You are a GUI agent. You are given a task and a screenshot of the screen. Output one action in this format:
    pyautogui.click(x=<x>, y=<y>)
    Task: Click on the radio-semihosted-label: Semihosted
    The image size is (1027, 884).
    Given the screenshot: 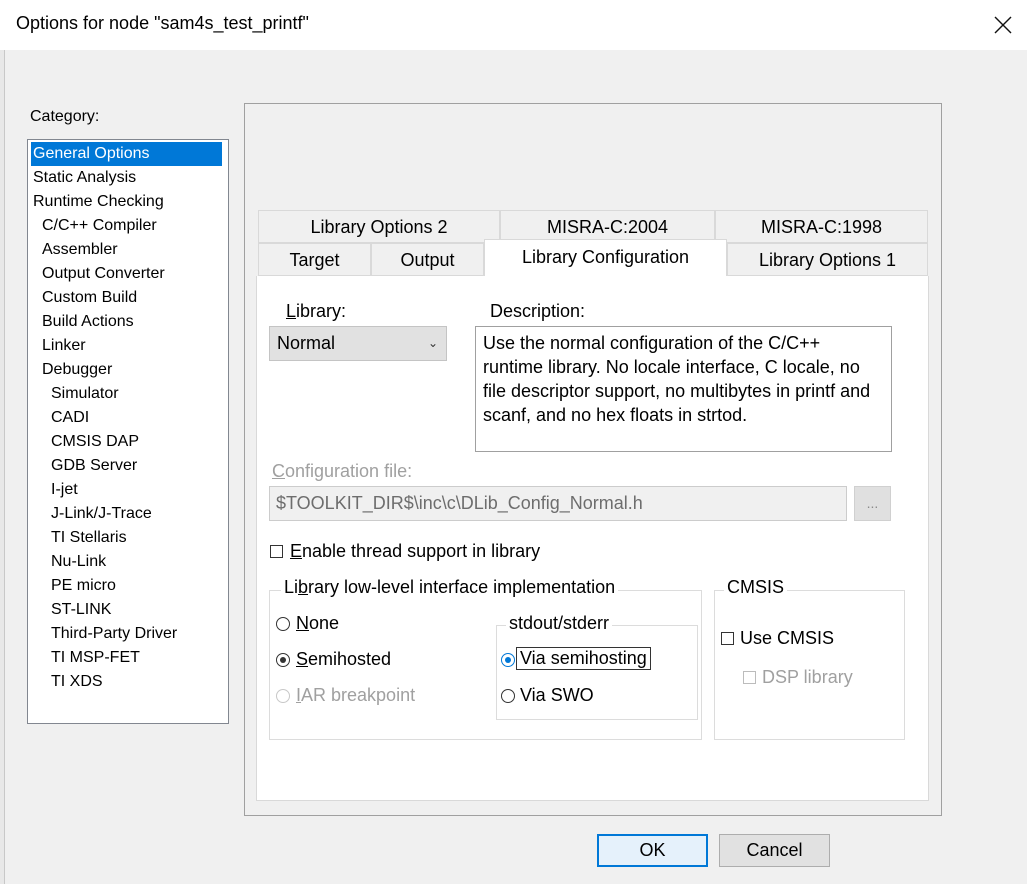 What is the action you would take?
    pyautogui.click(x=344, y=659)
    